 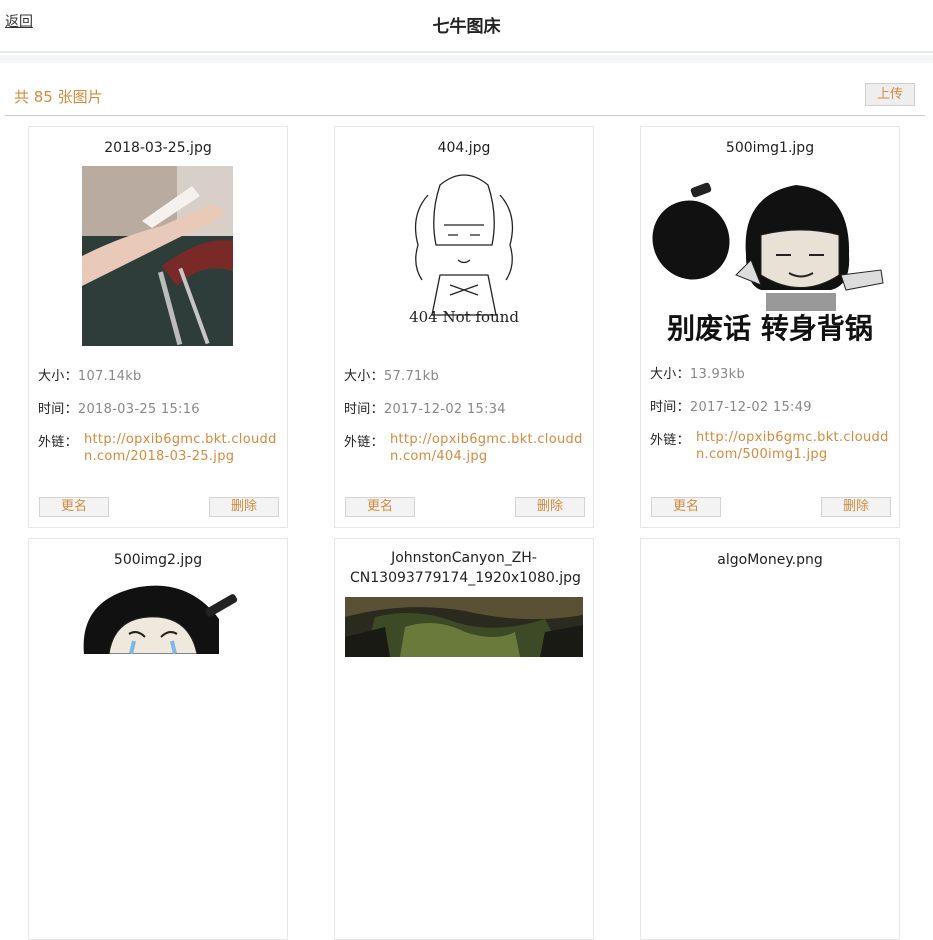 I want to click on time-value: 2018-03-25 15:16, so click(x=138, y=409).